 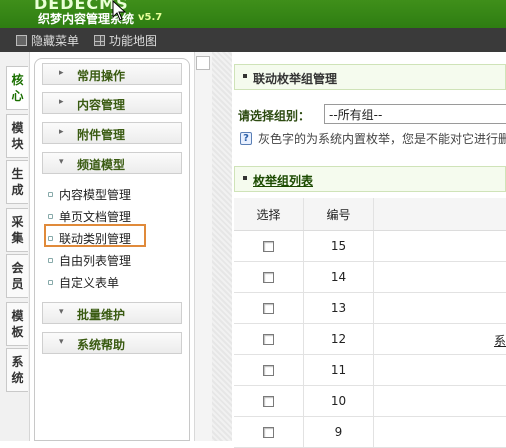 I want to click on menu-item-content-model: 内容模型管理, so click(x=89, y=194).